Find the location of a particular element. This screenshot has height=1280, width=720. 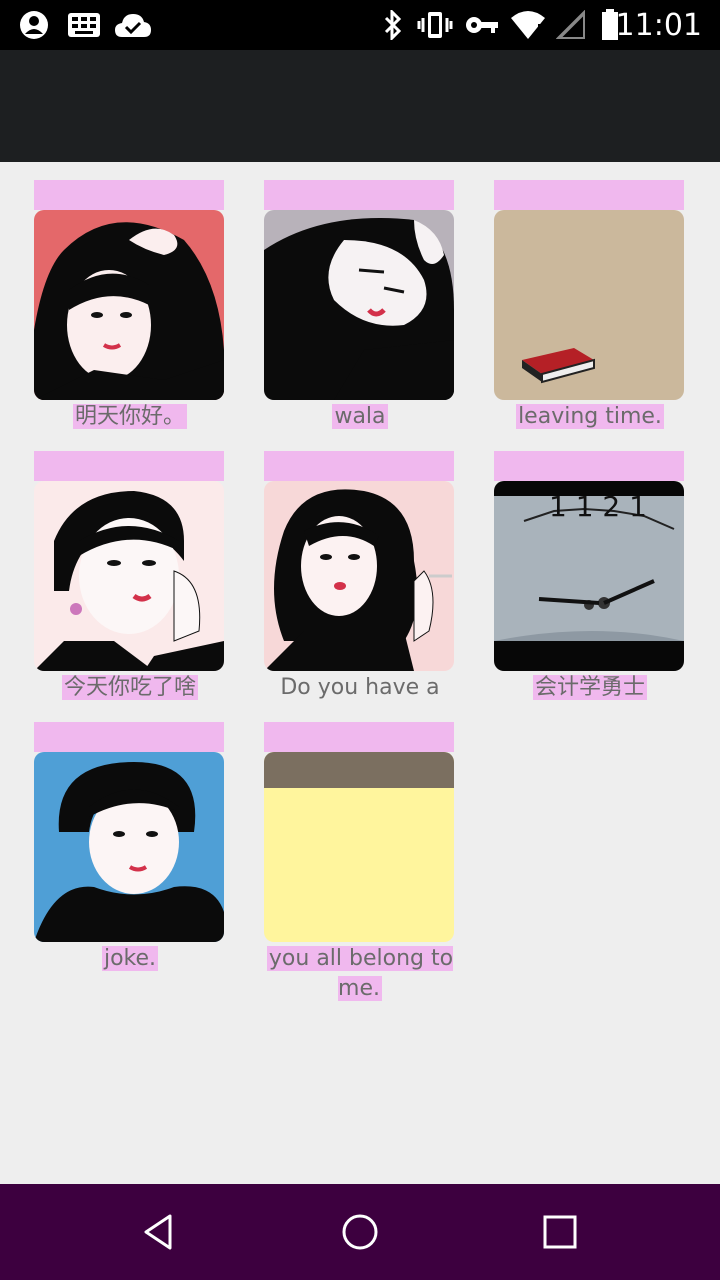

home-button is located at coordinates (360, 1232).